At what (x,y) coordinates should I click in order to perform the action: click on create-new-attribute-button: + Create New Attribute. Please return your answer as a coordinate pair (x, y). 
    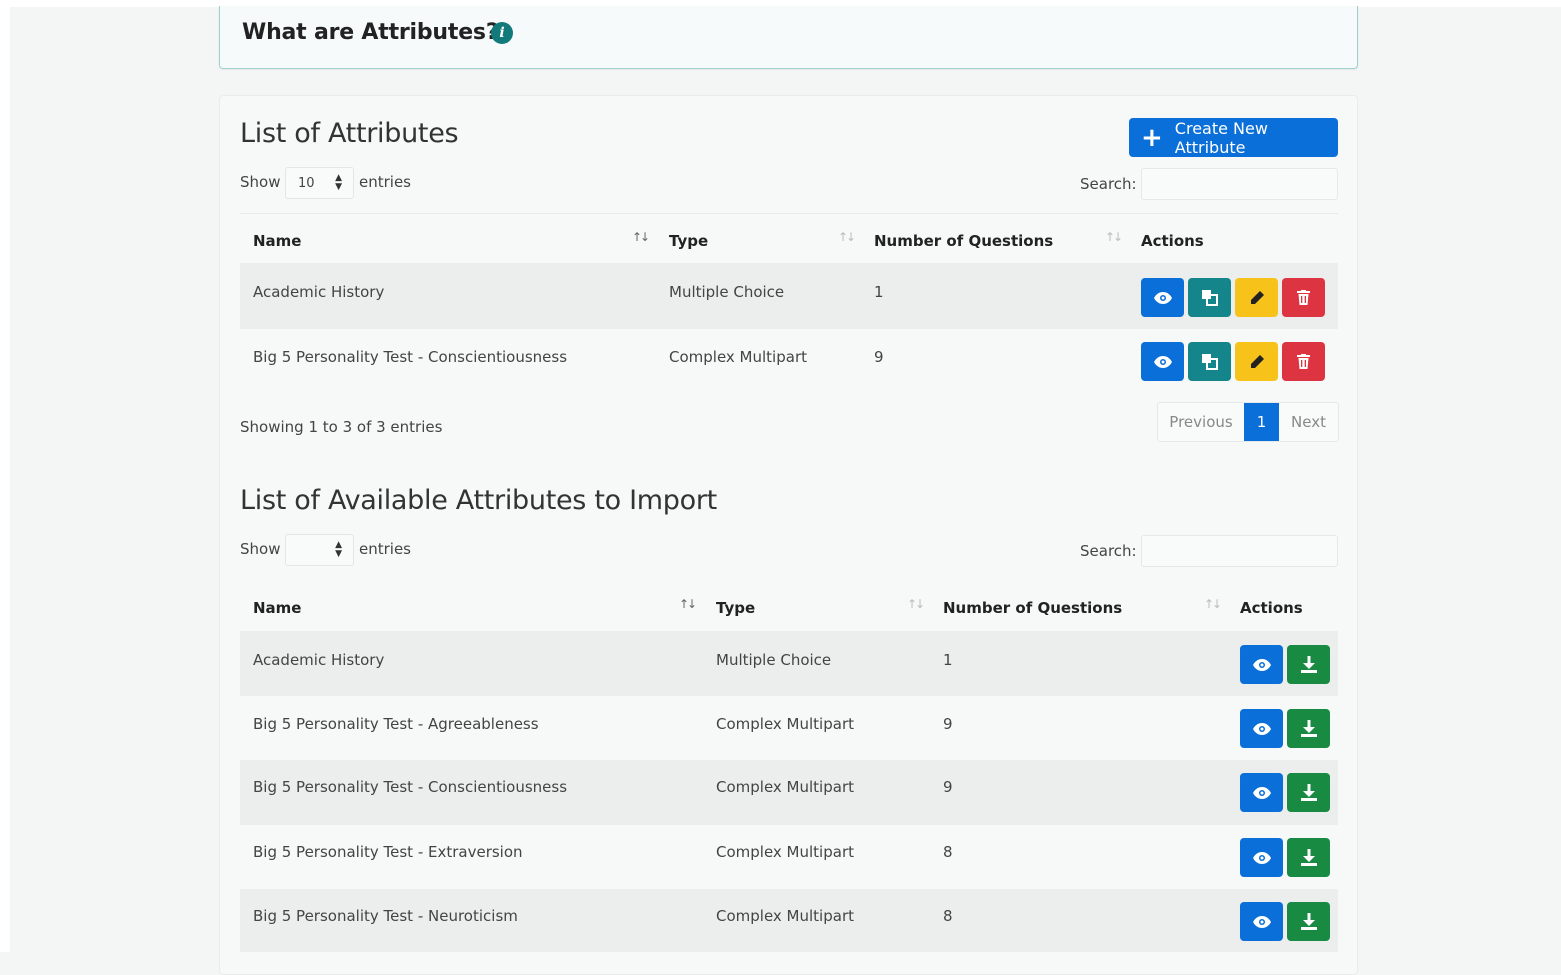
    Looking at the image, I should click on (1233, 137).